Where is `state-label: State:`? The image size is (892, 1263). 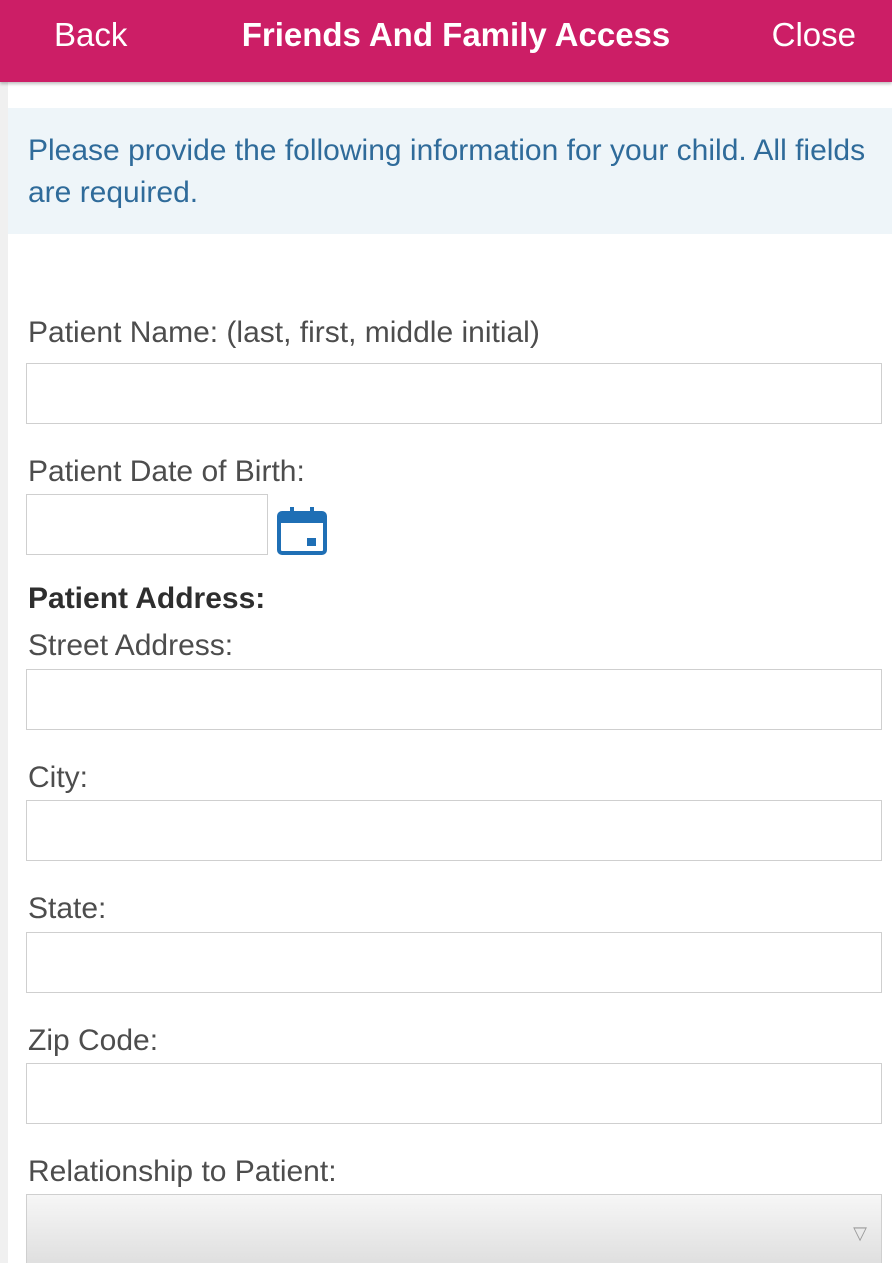 state-label: State: is located at coordinates (67, 908).